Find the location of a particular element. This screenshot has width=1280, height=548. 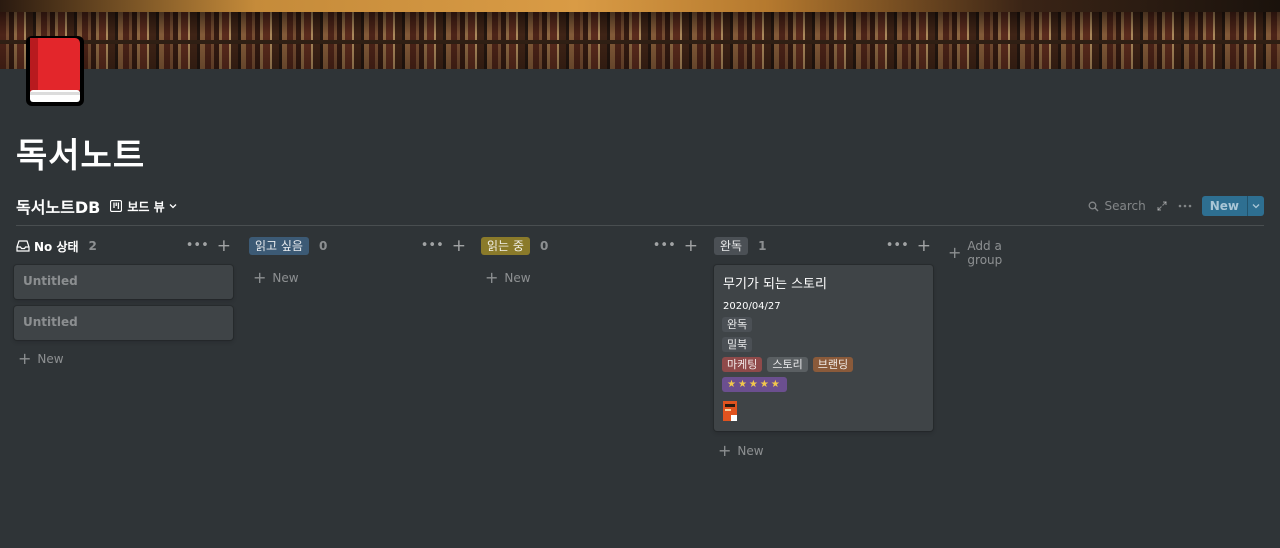

column-header: No 상태 2 ••• + is located at coordinates (123, 246).